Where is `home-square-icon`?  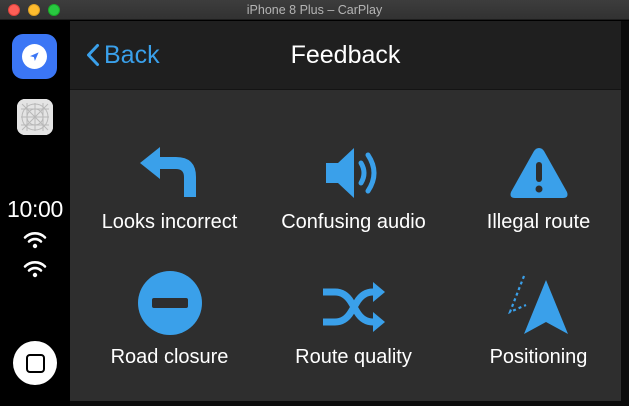
home-square-icon is located at coordinates (35, 363).